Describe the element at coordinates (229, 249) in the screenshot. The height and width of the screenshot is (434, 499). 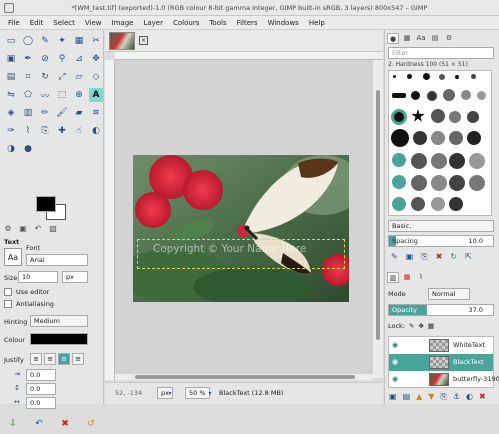
I see `watermark-text: Copyright © Your Name Here` at that location.